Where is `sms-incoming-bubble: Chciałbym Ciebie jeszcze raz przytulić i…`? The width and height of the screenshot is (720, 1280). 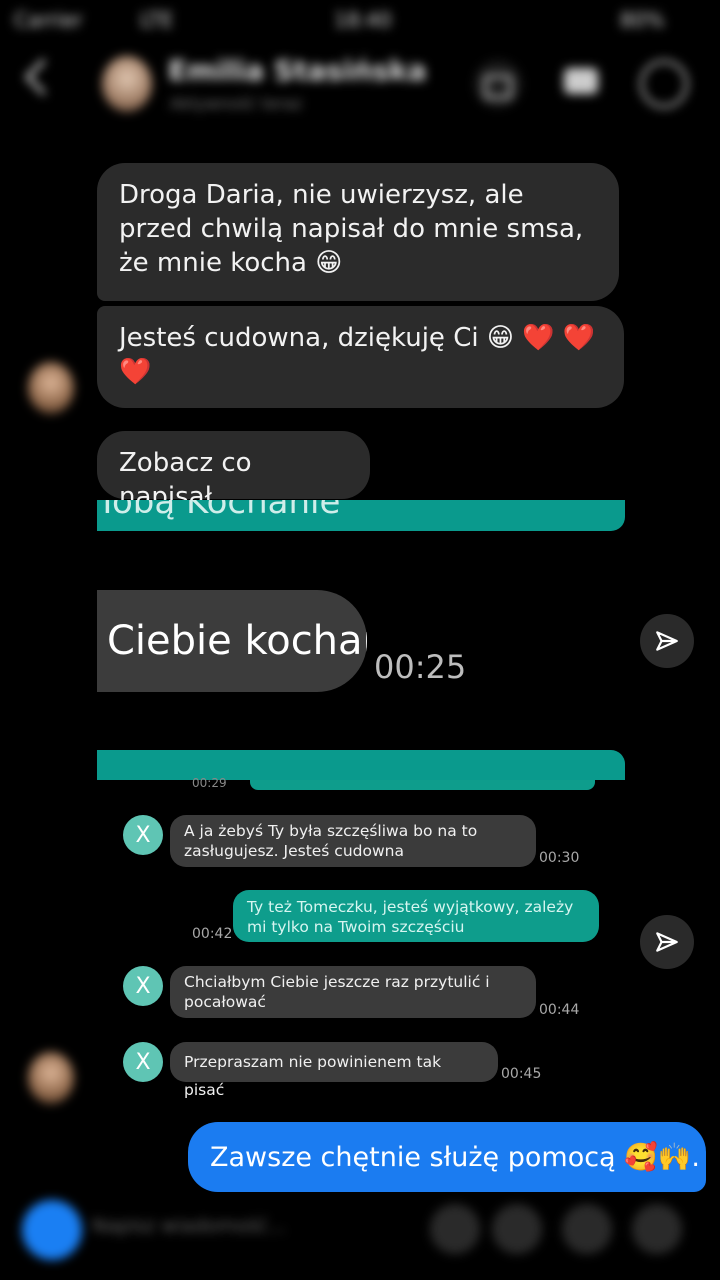
sms-incoming-bubble: Chciałbym Ciebie jeszcze raz przytulić i… is located at coordinates (353, 992).